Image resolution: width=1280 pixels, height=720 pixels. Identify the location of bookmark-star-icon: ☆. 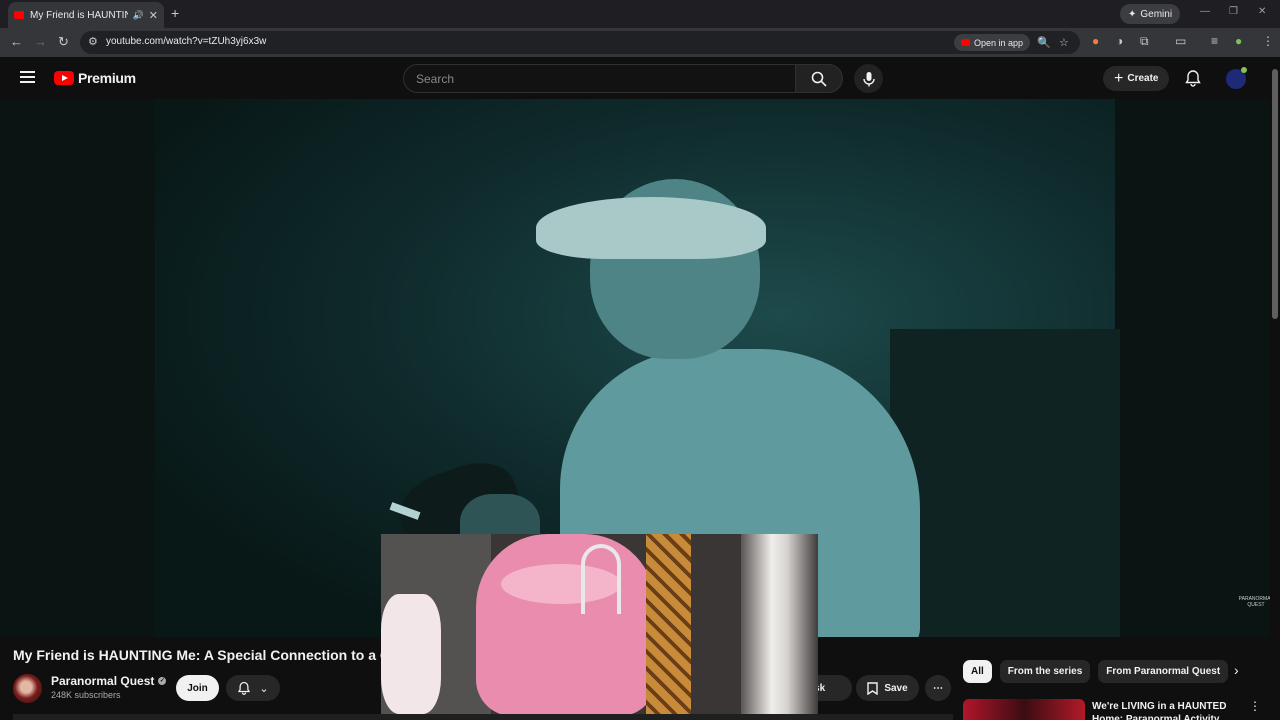
(1064, 42).